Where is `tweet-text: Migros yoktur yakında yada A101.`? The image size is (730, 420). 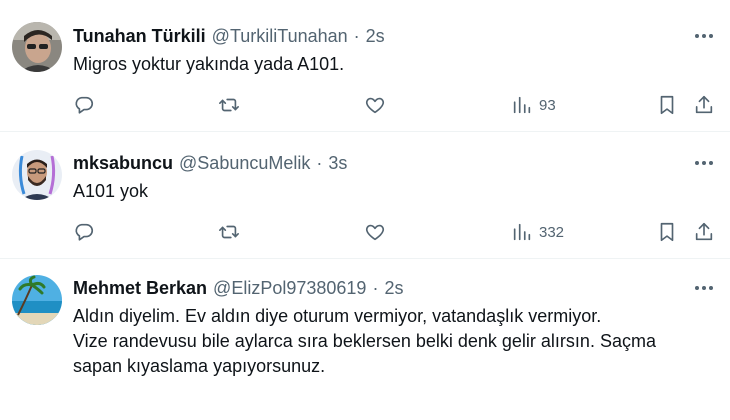
tweet-text: Migros yoktur yakında yada A101. is located at coordinates (393, 64).